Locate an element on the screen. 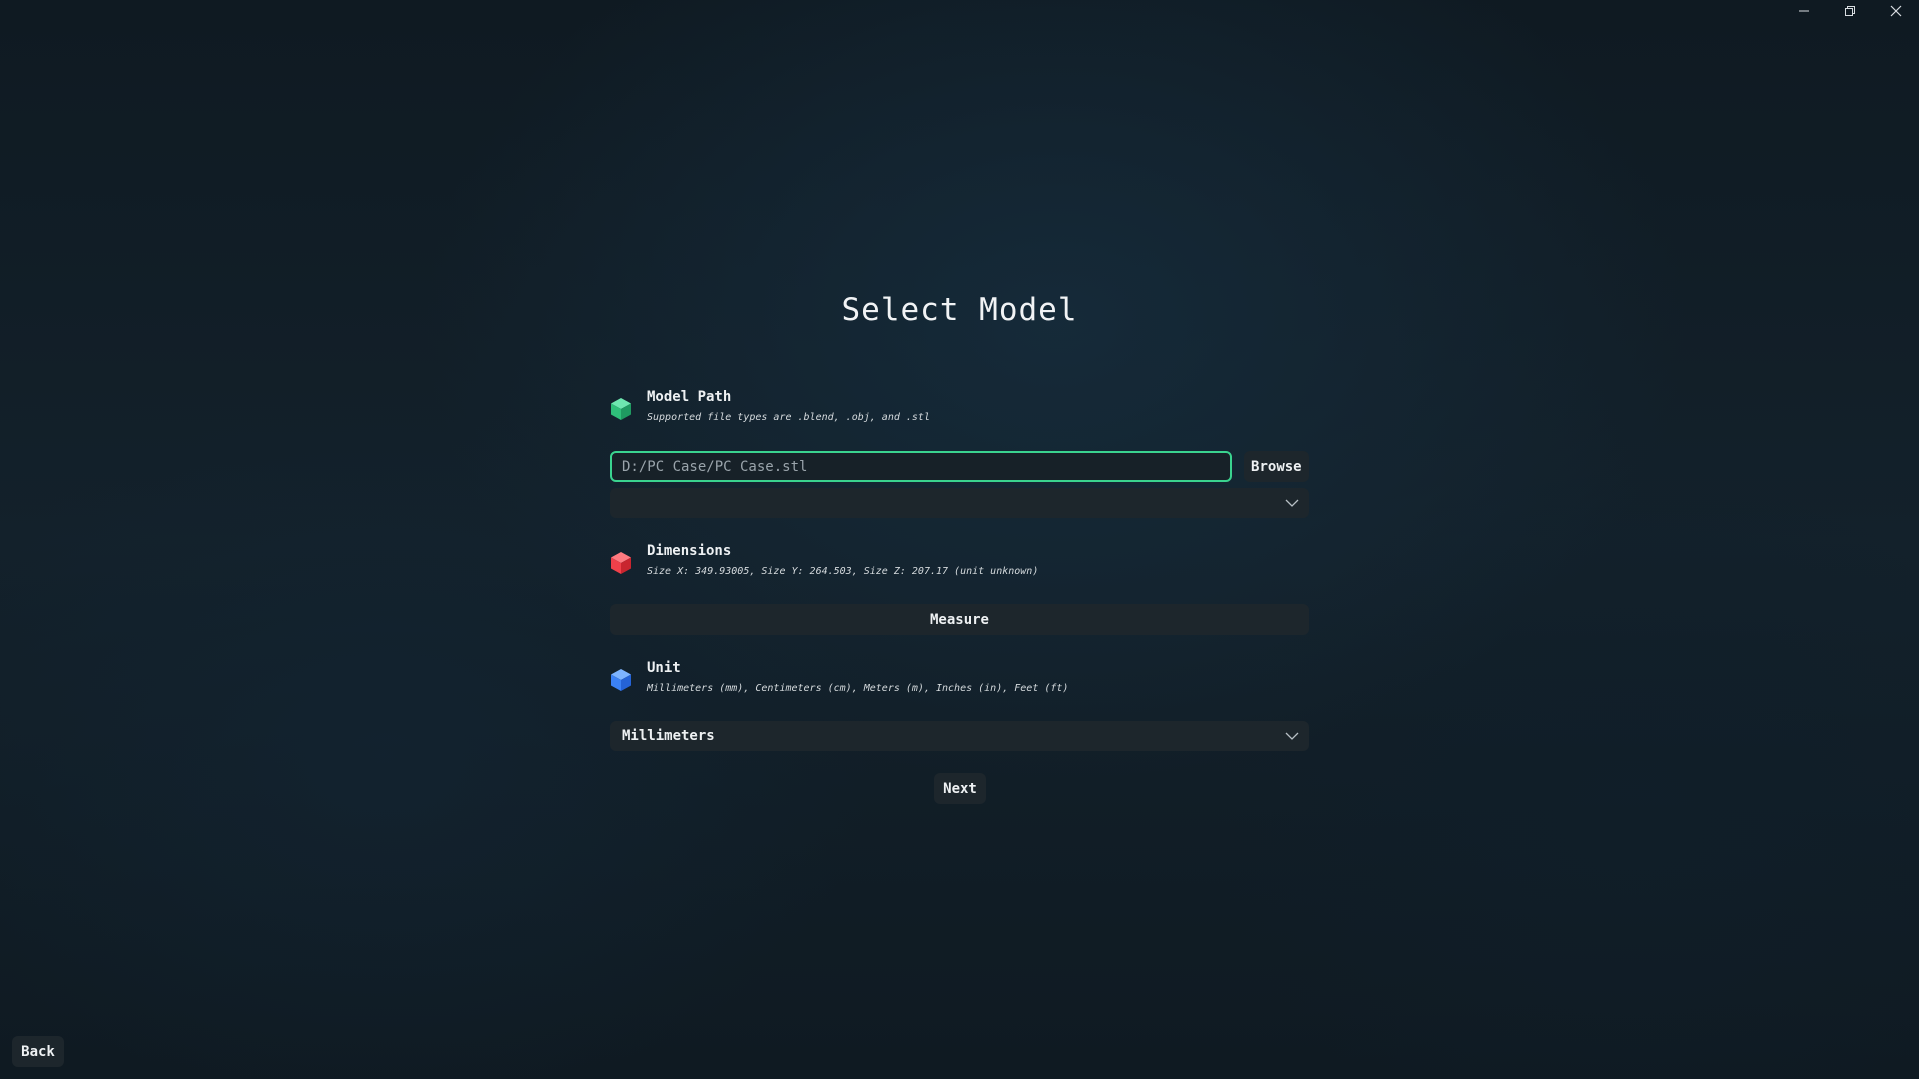 The width and height of the screenshot is (1919, 1079). unit-title: Unit is located at coordinates (664, 668).